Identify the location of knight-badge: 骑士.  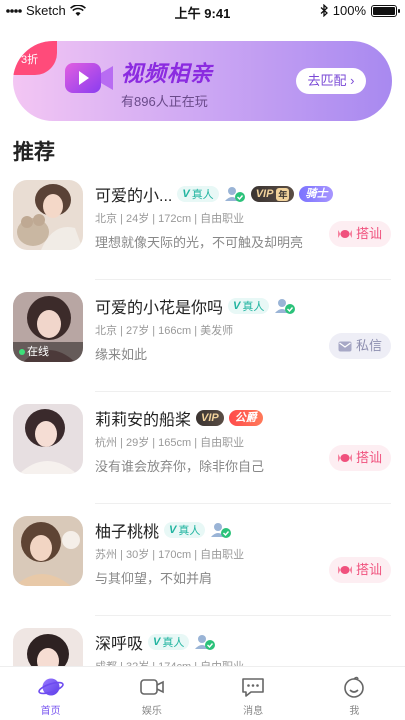
(316, 194).